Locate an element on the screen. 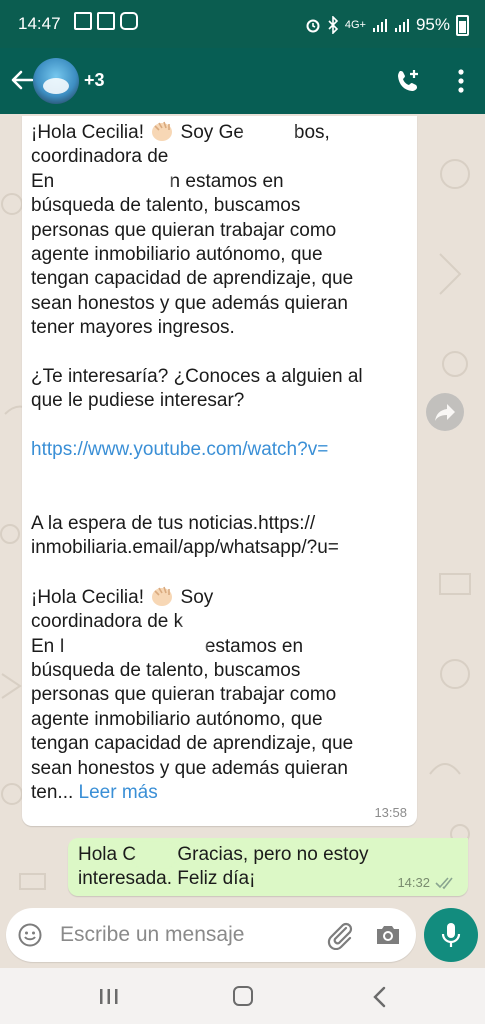 The width and height of the screenshot is (485, 1024). signal-icon is located at coordinates (379, 25).